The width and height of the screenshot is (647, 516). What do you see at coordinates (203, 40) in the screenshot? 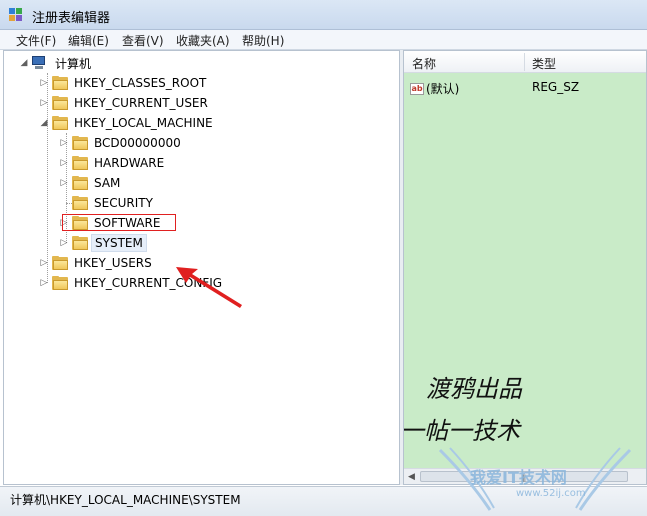
I see `menu-favorites: 收藏夹(A)` at bounding box center [203, 40].